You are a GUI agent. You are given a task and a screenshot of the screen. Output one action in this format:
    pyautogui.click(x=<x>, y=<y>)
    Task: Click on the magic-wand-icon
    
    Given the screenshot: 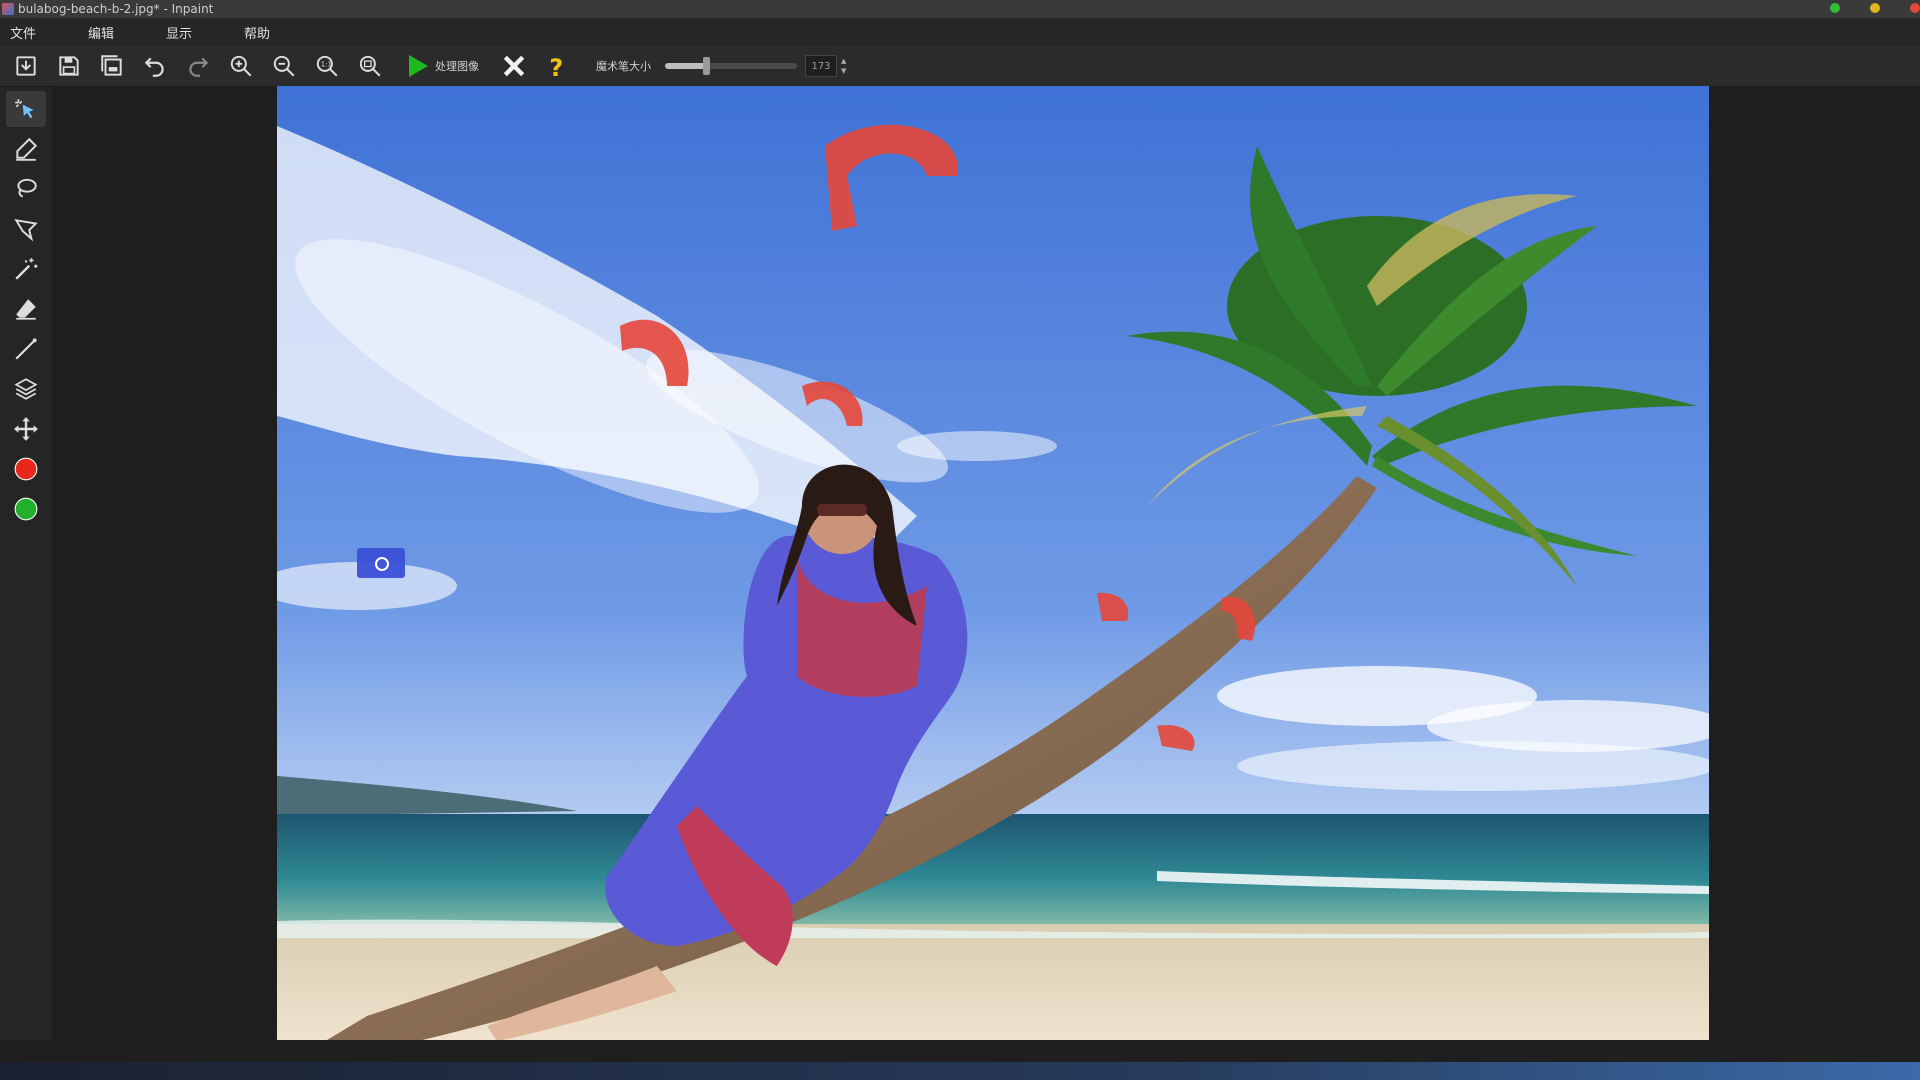 What is the action you would take?
    pyautogui.click(x=26, y=269)
    